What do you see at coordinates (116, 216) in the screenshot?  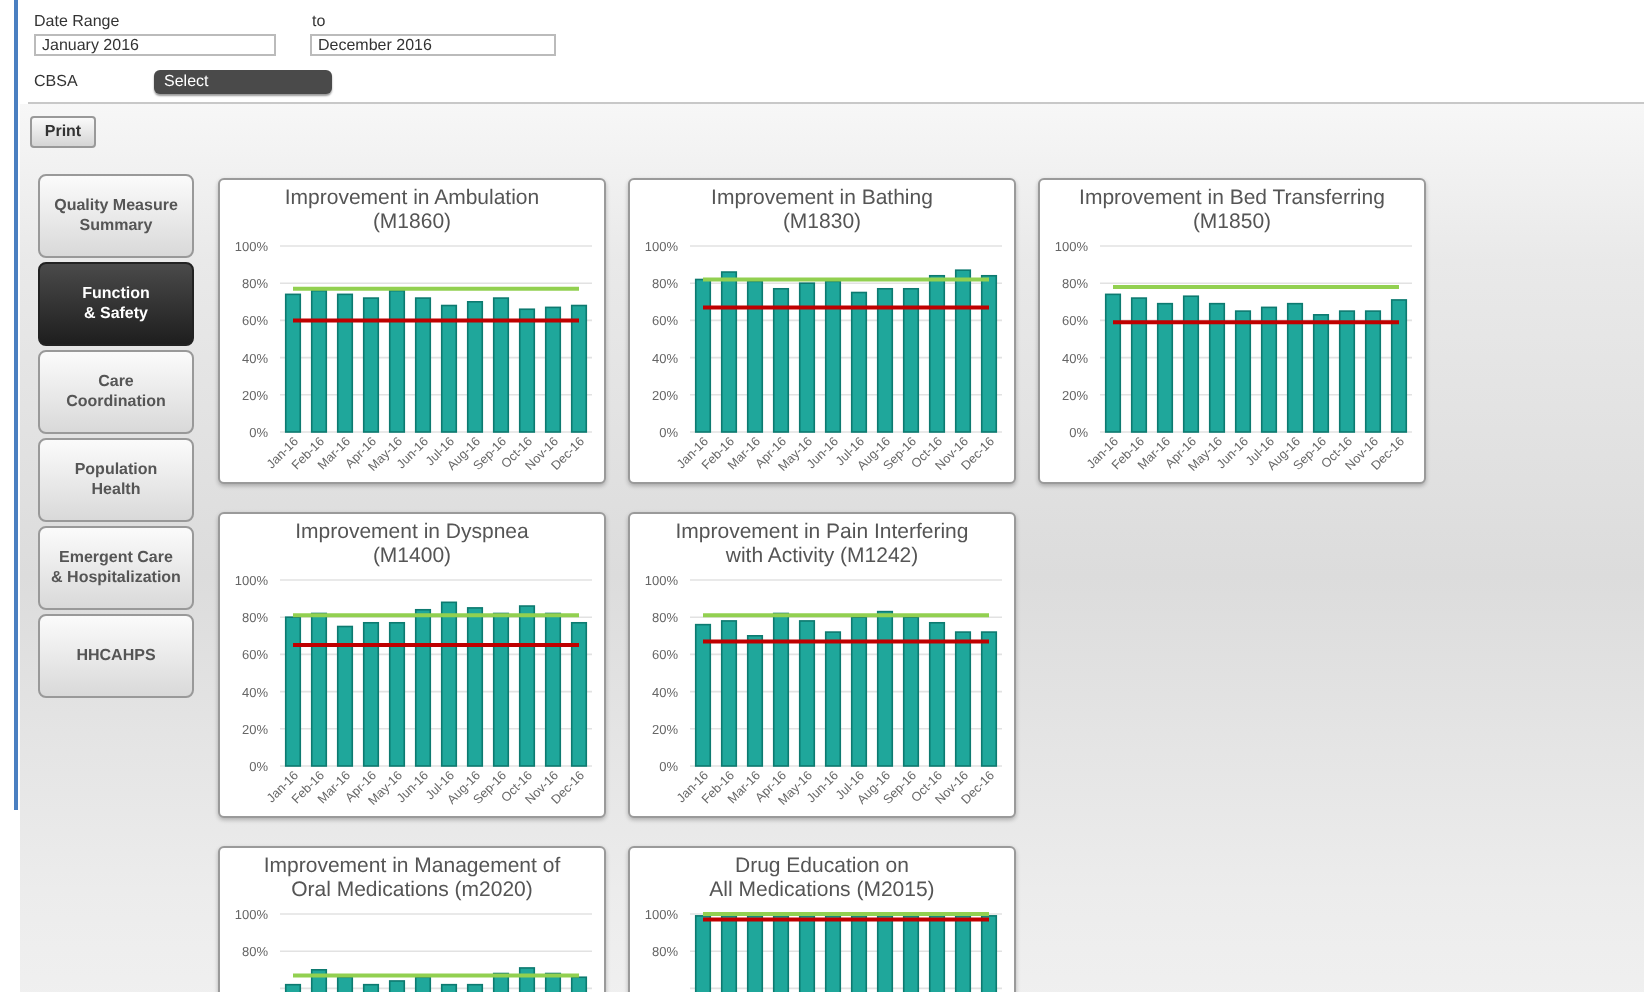 I see `nav-button: Quality Measure Summary` at bounding box center [116, 216].